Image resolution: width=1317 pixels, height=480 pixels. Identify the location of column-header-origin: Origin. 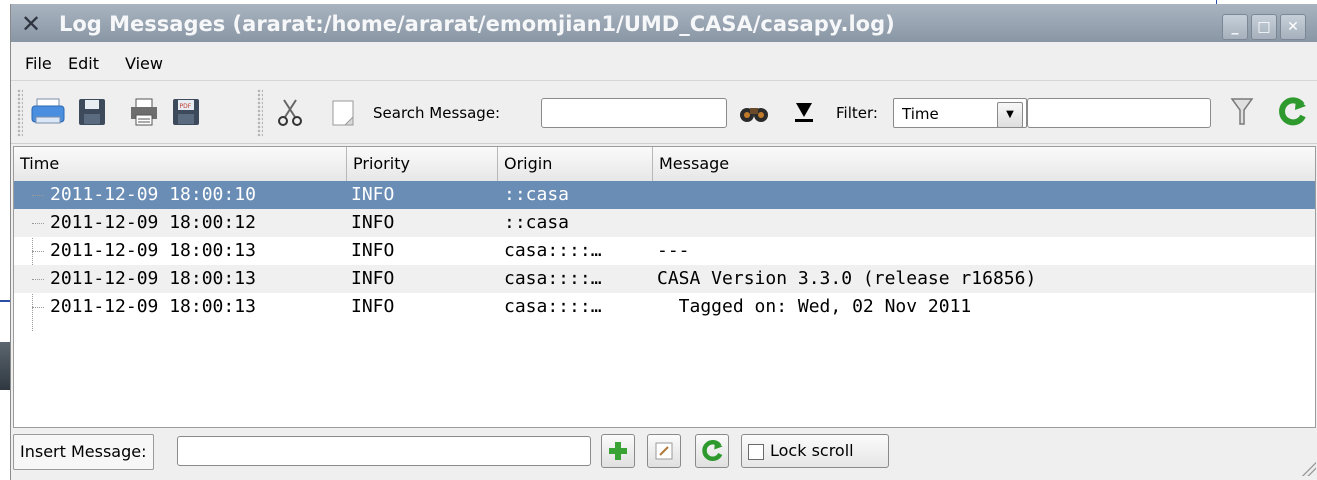
(575, 164).